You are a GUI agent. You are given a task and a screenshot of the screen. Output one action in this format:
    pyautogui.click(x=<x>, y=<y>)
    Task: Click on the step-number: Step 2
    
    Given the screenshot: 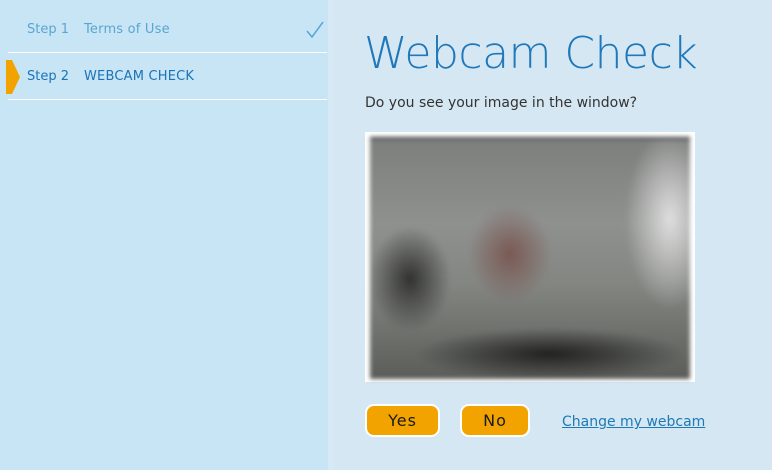 What is the action you would take?
    pyautogui.click(x=48, y=76)
    